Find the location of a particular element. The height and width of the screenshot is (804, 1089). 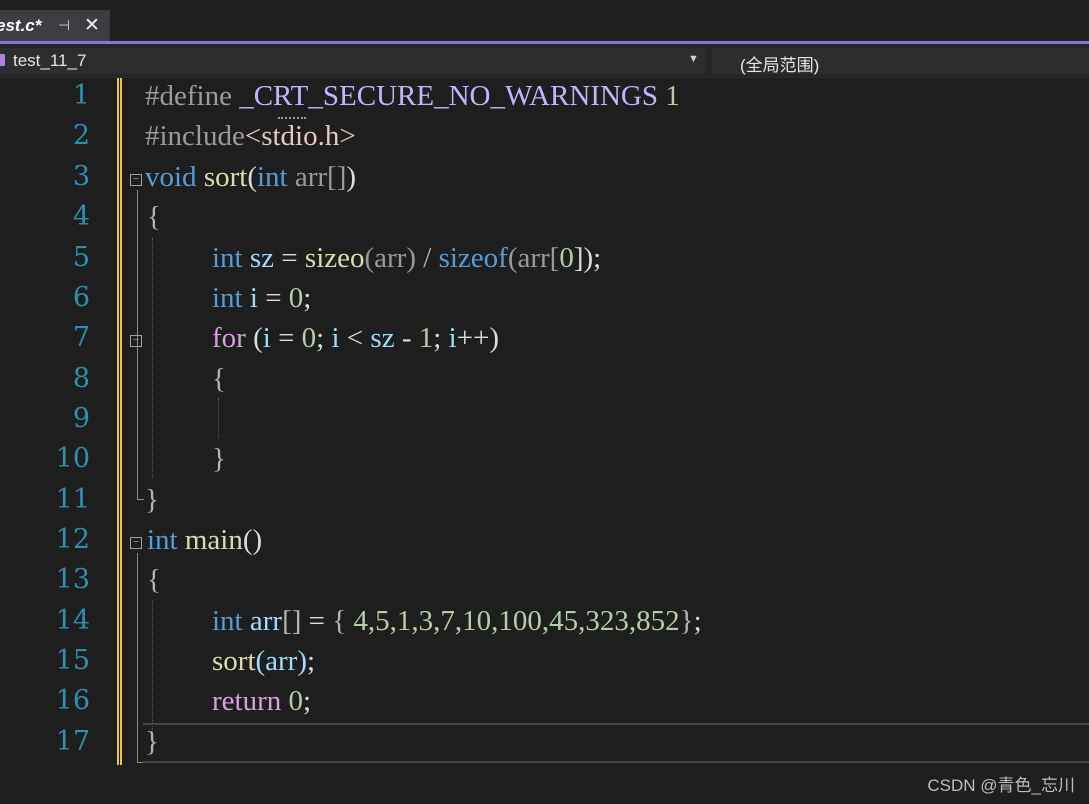

line-number: 2 is located at coordinates (81, 135).